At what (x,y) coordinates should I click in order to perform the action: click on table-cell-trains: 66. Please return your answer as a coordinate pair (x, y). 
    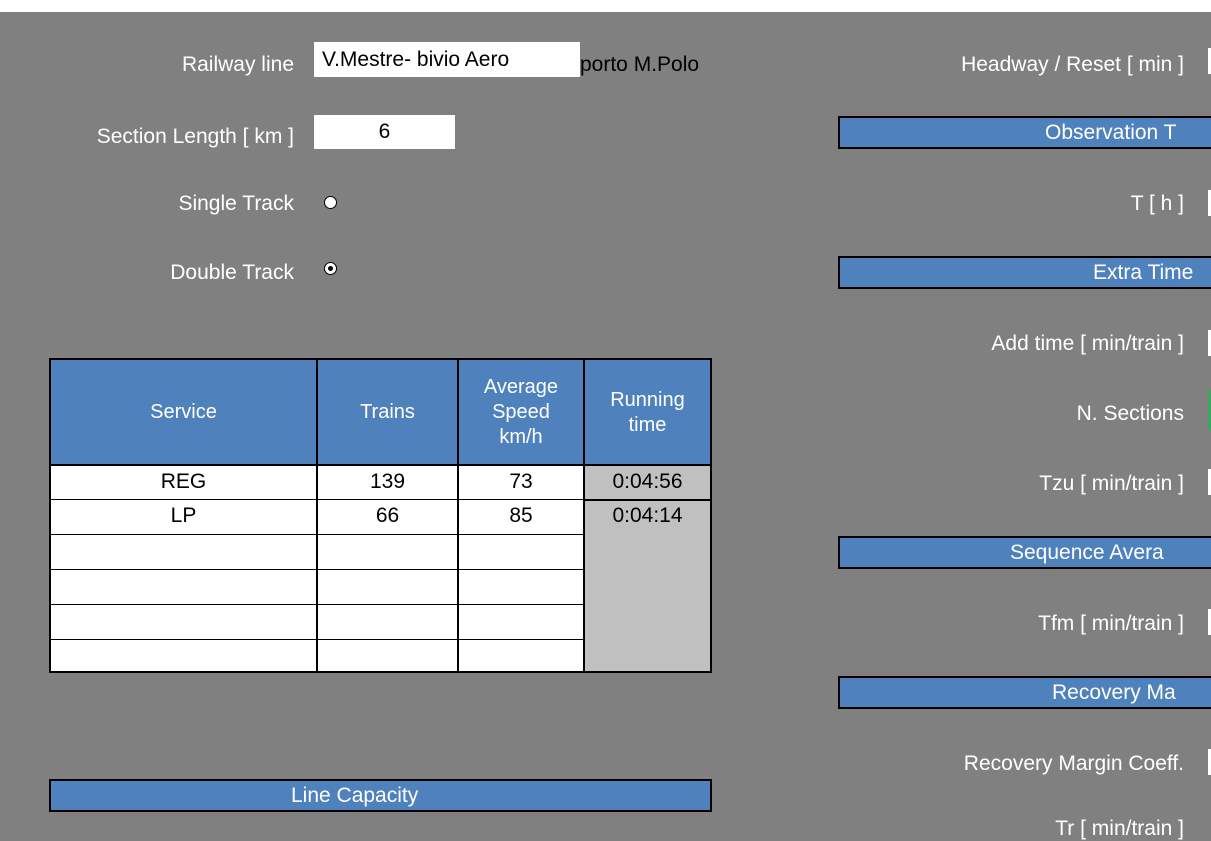
    Looking at the image, I should click on (387, 516).